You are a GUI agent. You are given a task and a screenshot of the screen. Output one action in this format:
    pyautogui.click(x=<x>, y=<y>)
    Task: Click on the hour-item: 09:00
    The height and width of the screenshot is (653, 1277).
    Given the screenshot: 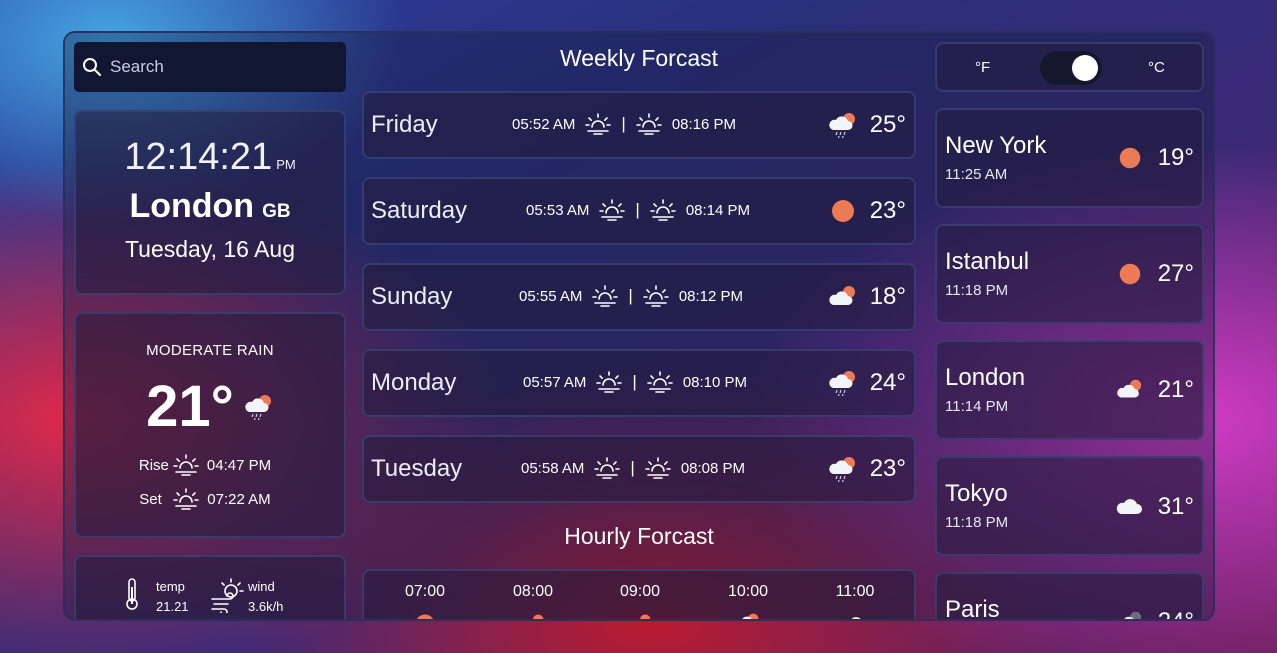 What is the action you would take?
    pyautogui.click(x=640, y=602)
    